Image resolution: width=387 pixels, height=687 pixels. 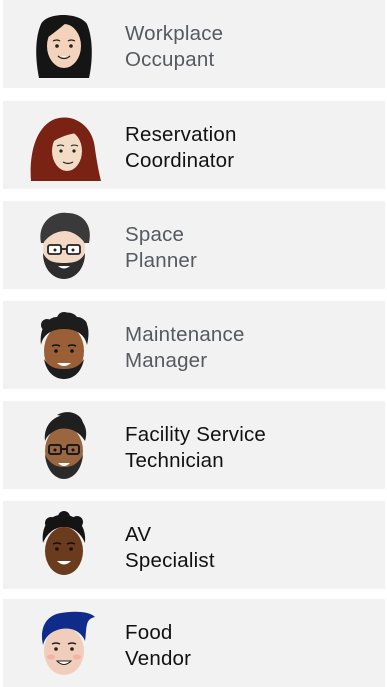 I want to click on persona-label: Space Planner, so click(x=161, y=248).